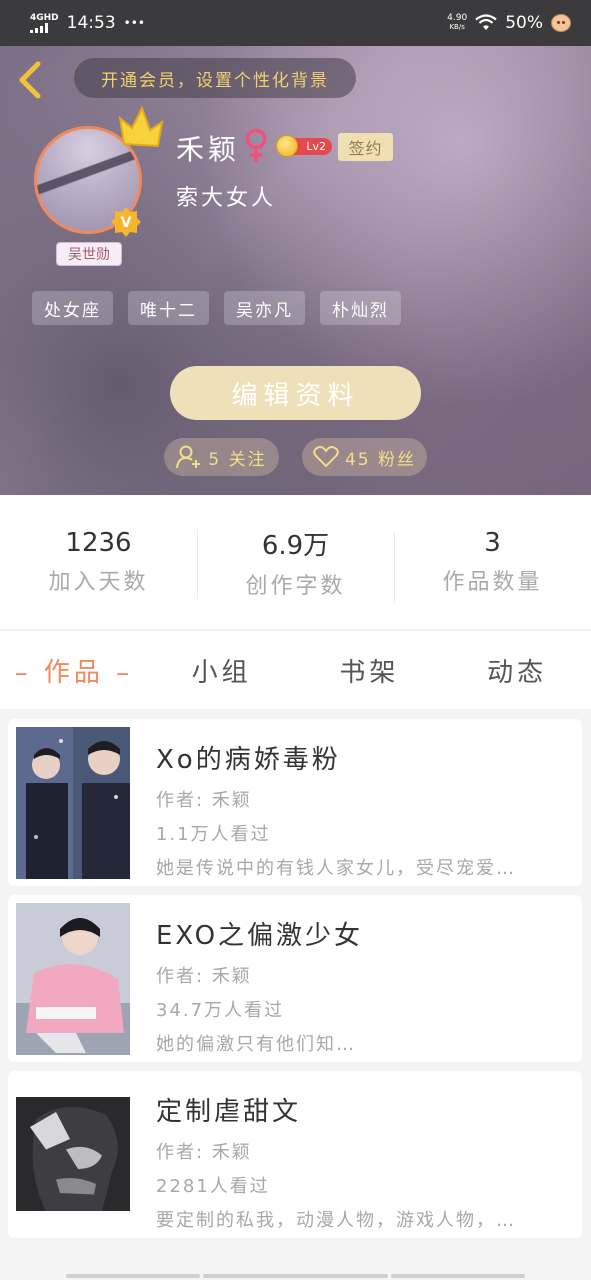 The height and width of the screenshot is (1280, 591). What do you see at coordinates (492, 582) in the screenshot?
I see `stat-label: 作品数量` at bounding box center [492, 582].